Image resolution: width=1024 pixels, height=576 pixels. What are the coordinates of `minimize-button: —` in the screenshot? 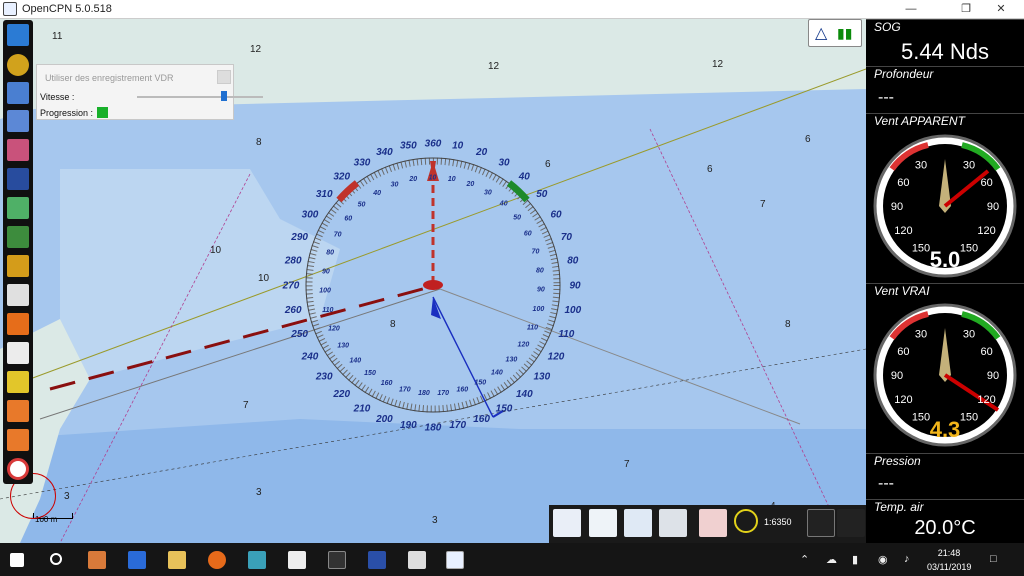 It's located at (911, 9).